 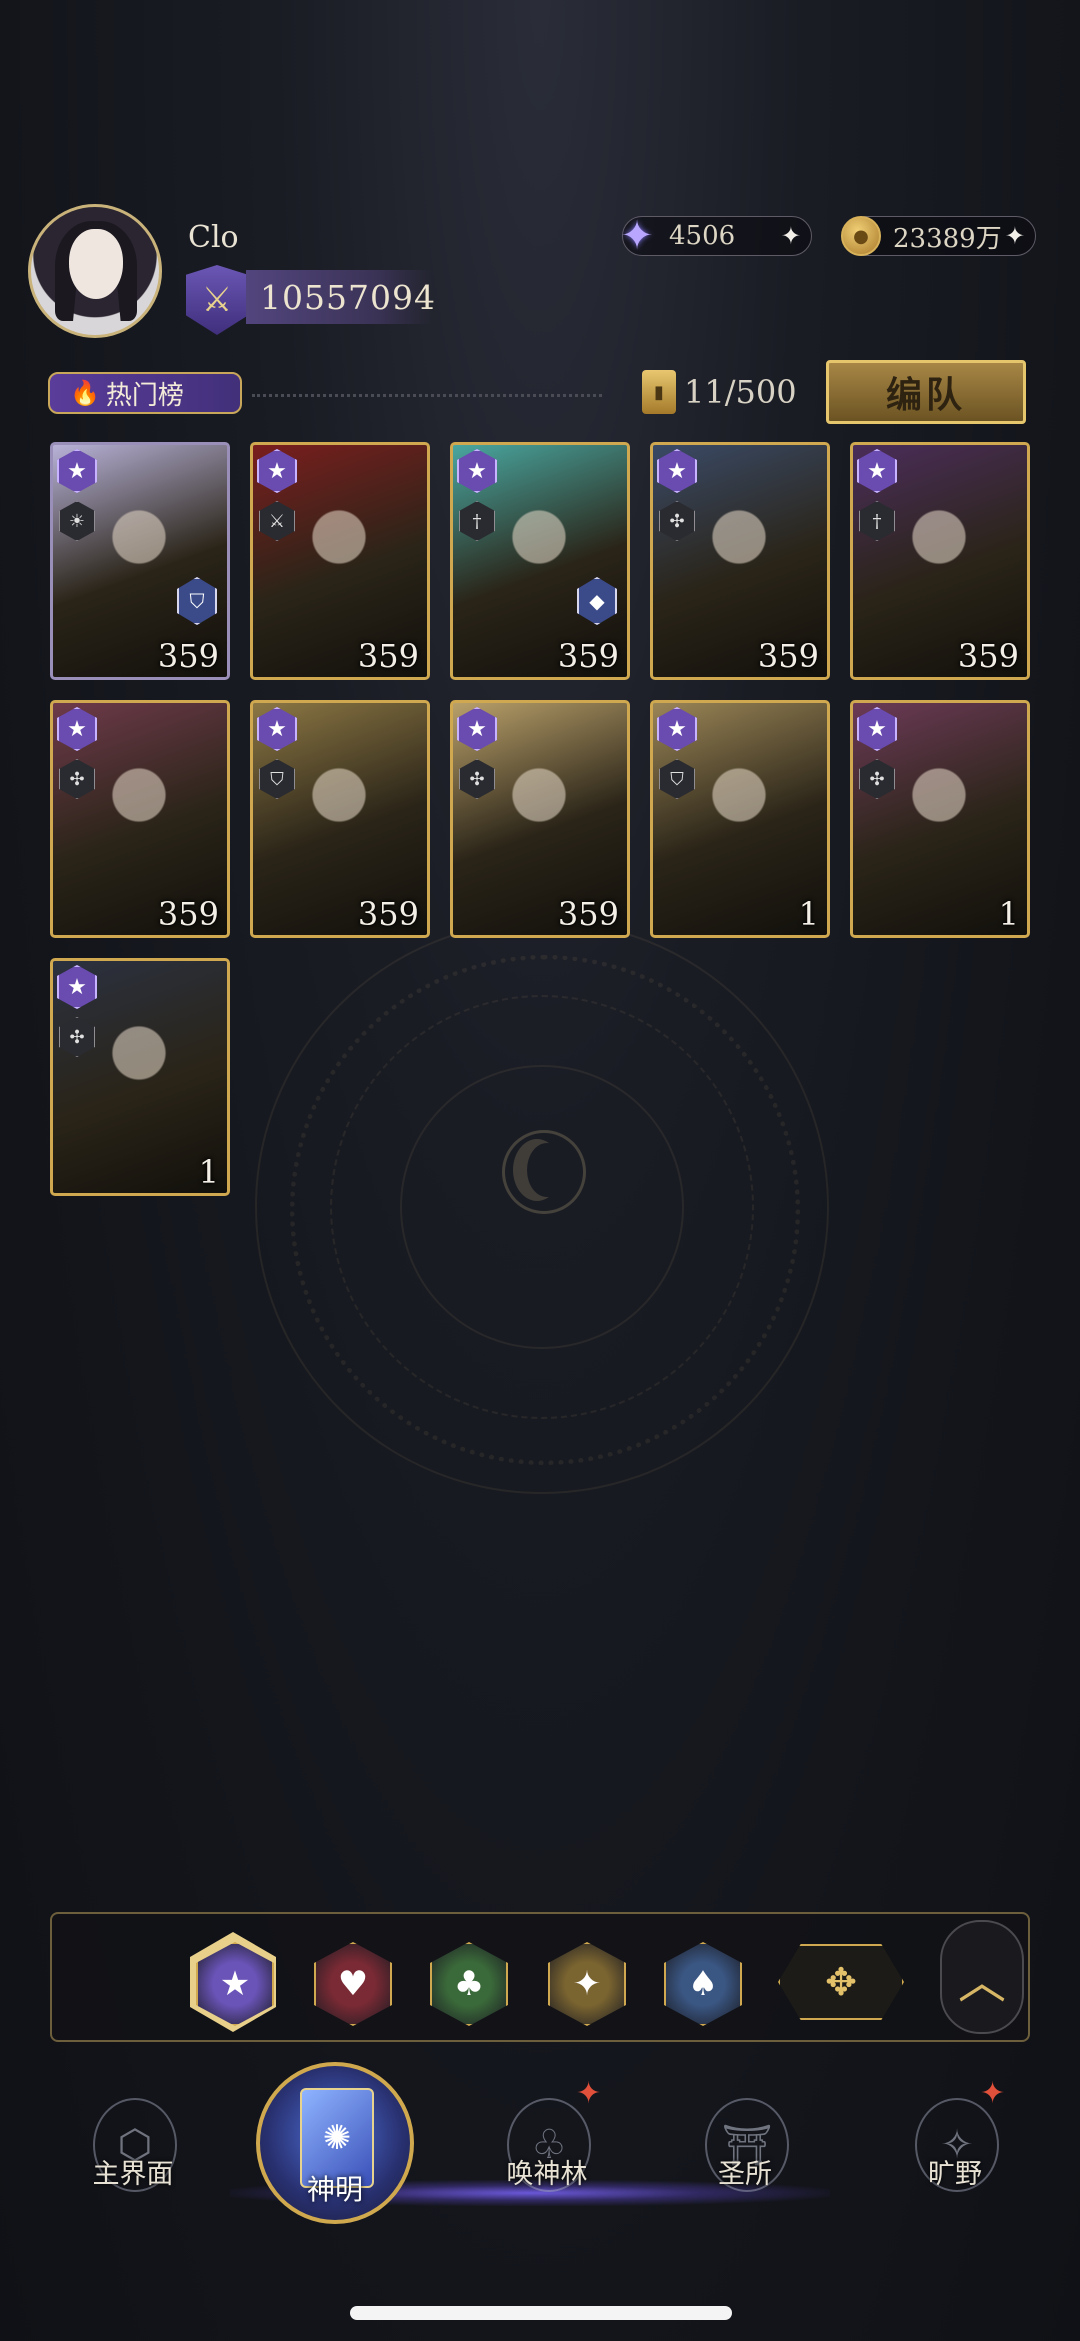 I want to click on deity-card: ★ ⛉ 1, so click(x=740, y=819).